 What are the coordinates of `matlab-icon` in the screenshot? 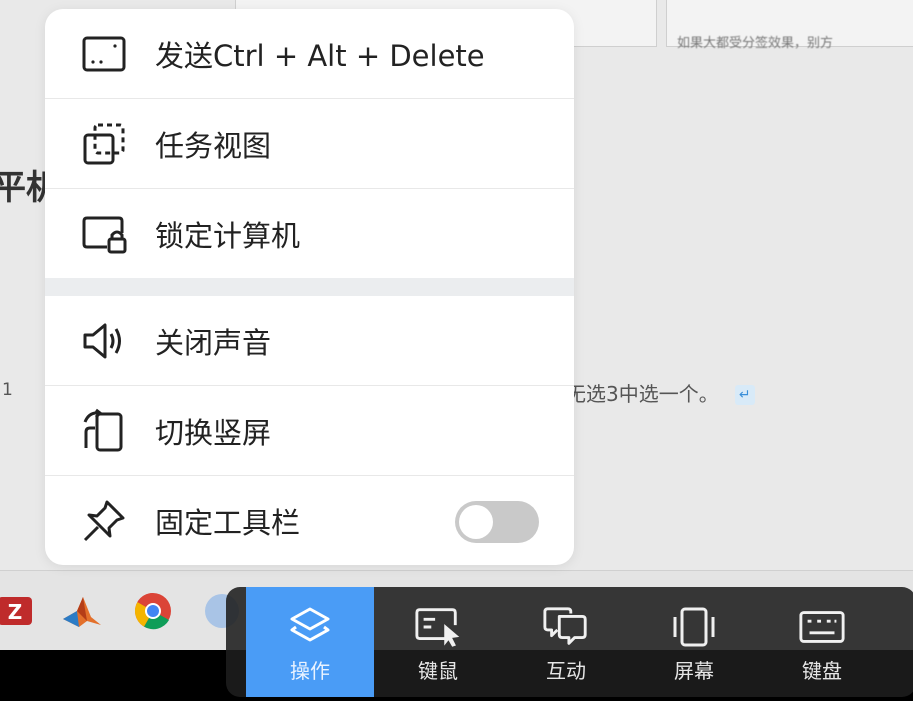 It's located at (82, 611).